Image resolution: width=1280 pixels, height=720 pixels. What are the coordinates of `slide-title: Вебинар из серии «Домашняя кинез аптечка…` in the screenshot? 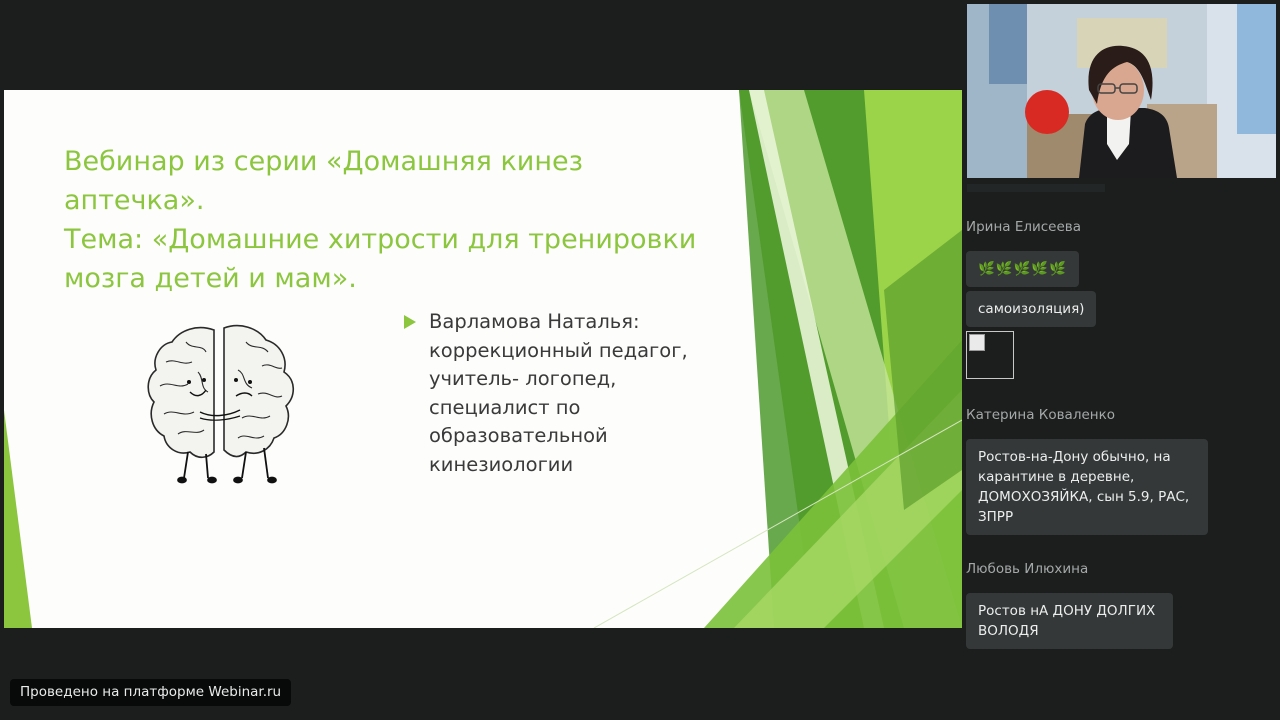 It's located at (414, 220).